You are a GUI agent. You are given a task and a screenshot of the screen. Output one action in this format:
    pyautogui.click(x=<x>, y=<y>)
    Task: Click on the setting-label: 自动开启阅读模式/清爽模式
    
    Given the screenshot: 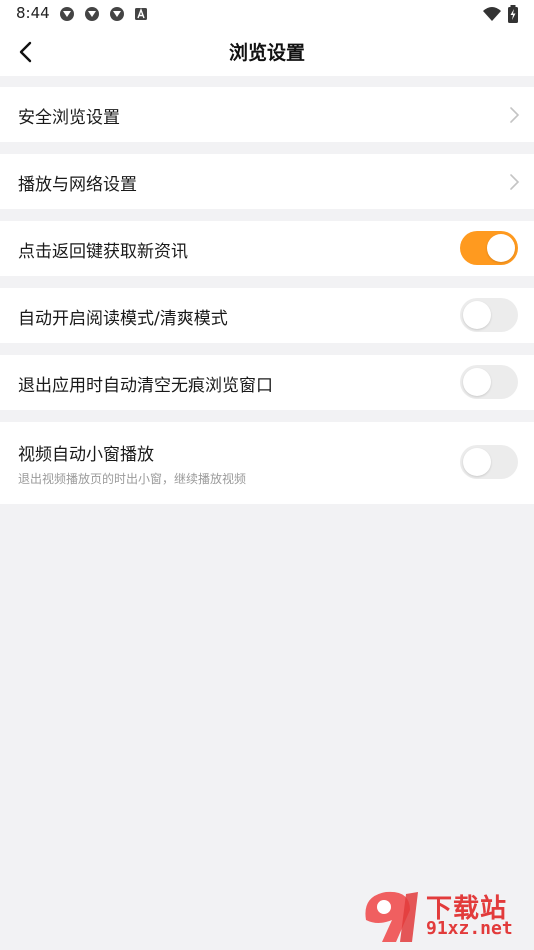 What is the action you would take?
    pyautogui.click(x=123, y=319)
    